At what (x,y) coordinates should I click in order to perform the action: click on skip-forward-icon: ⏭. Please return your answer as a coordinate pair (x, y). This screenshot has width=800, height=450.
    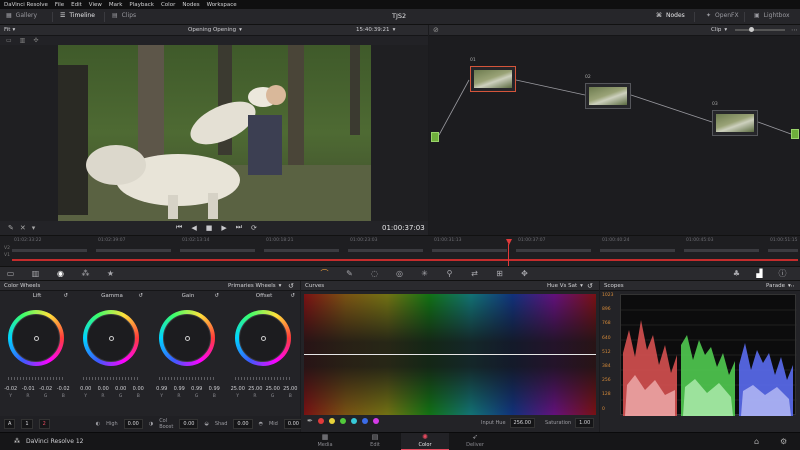
    Looking at the image, I should click on (239, 227).